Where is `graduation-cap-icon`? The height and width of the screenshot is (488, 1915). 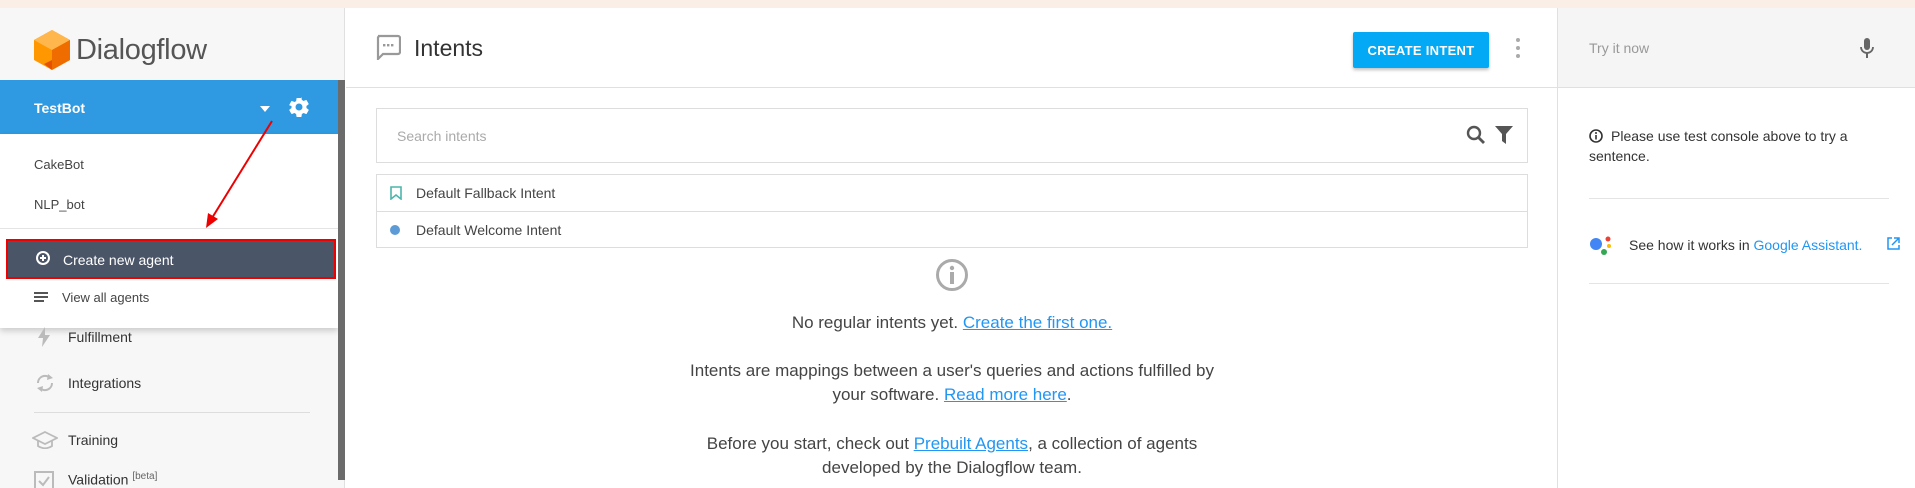
graduation-cap-icon is located at coordinates (45, 440).